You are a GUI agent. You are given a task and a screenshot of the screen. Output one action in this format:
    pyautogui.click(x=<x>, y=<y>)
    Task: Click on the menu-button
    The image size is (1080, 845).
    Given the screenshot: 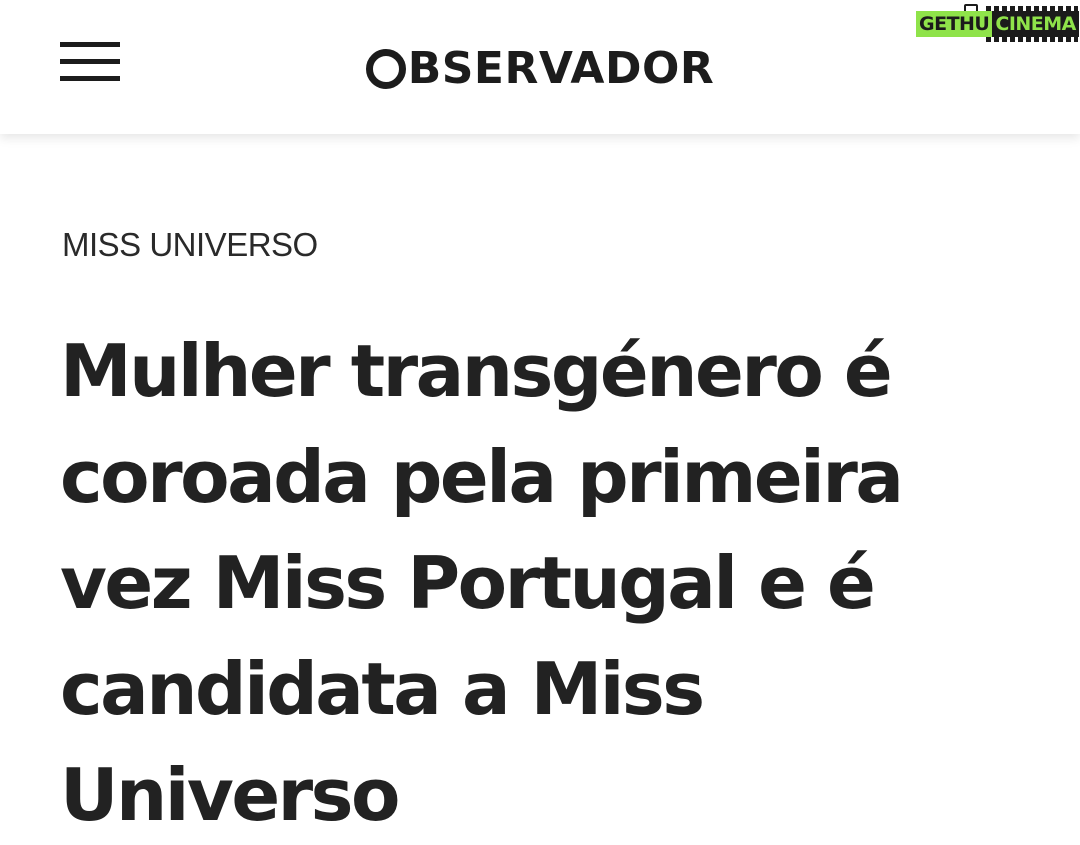 What is the action you would take?
    pyautogui.click(x=90, y=62)
    